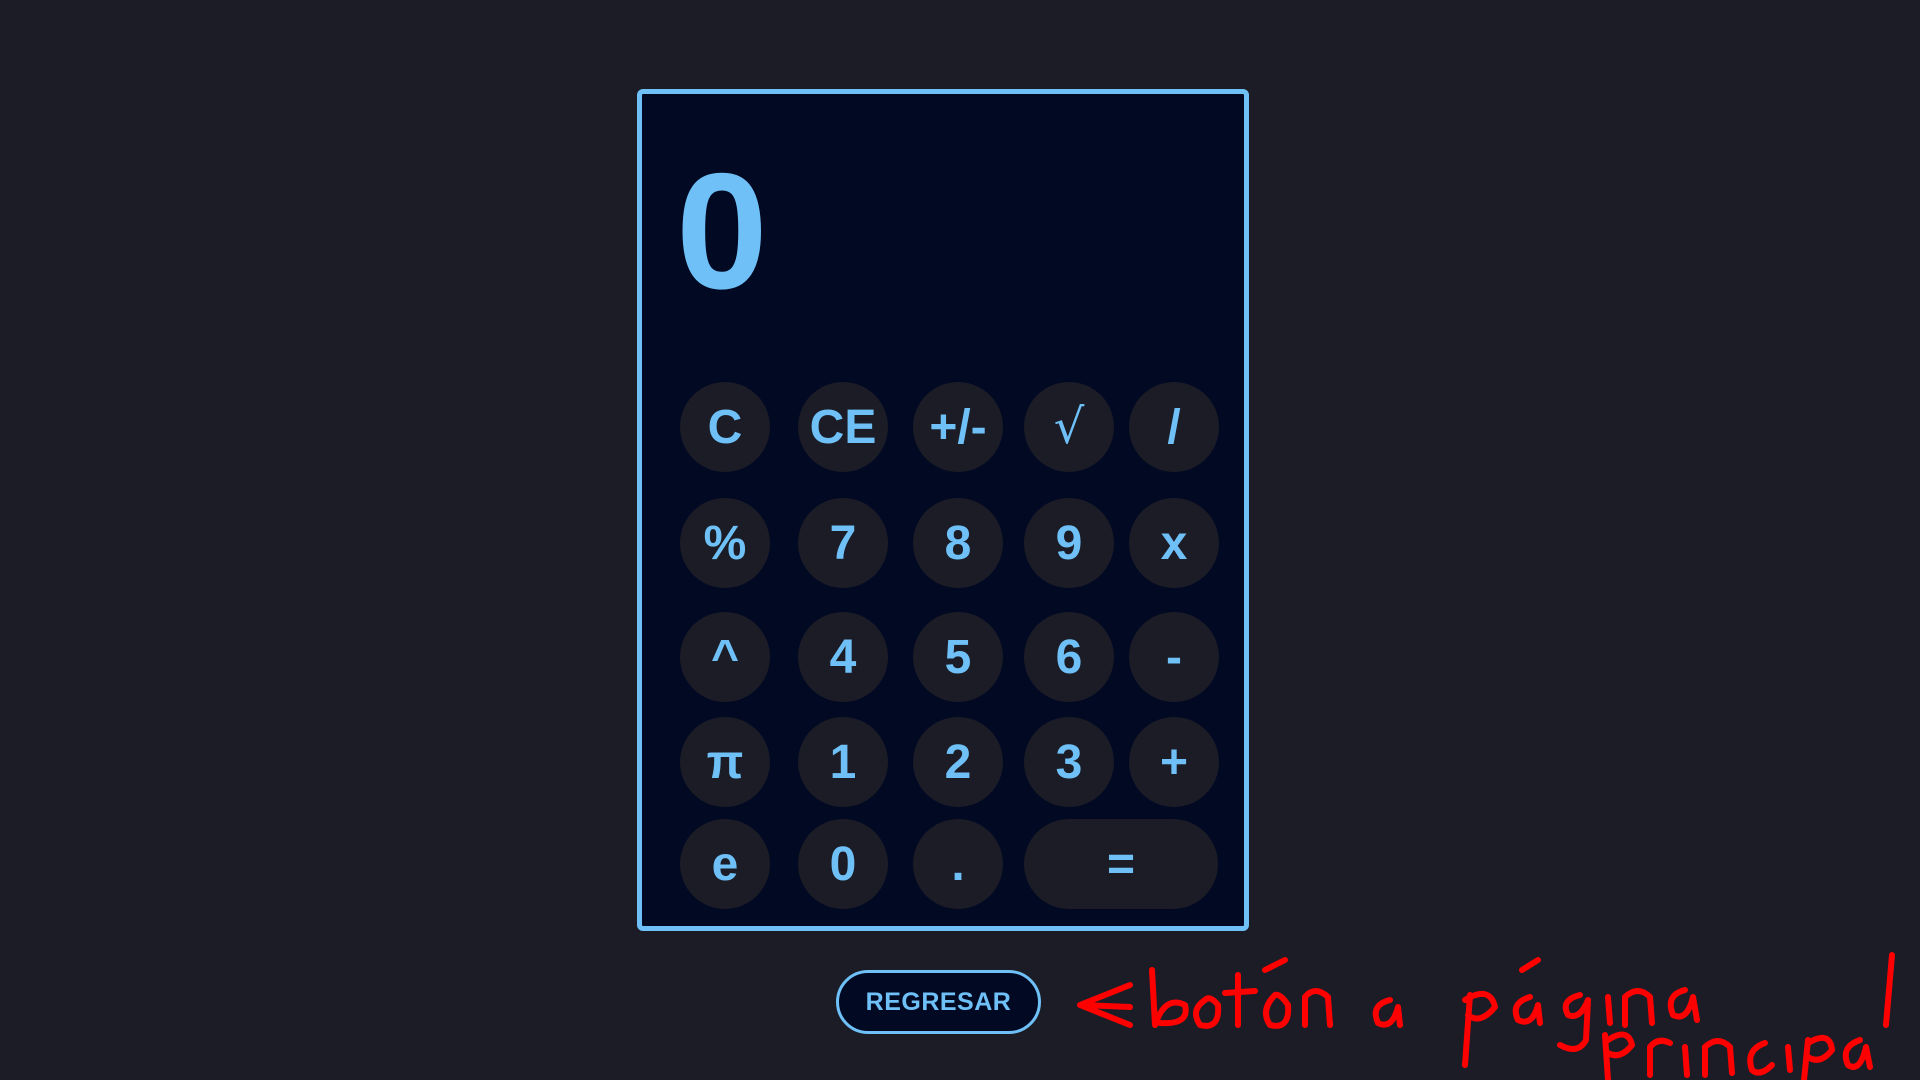 This screenshot has height=1080, width=1920. What do you see at coordinates (843, 657) in the screenshot?
I see `digit-4-button: 4` at bounding box center [843, 657].